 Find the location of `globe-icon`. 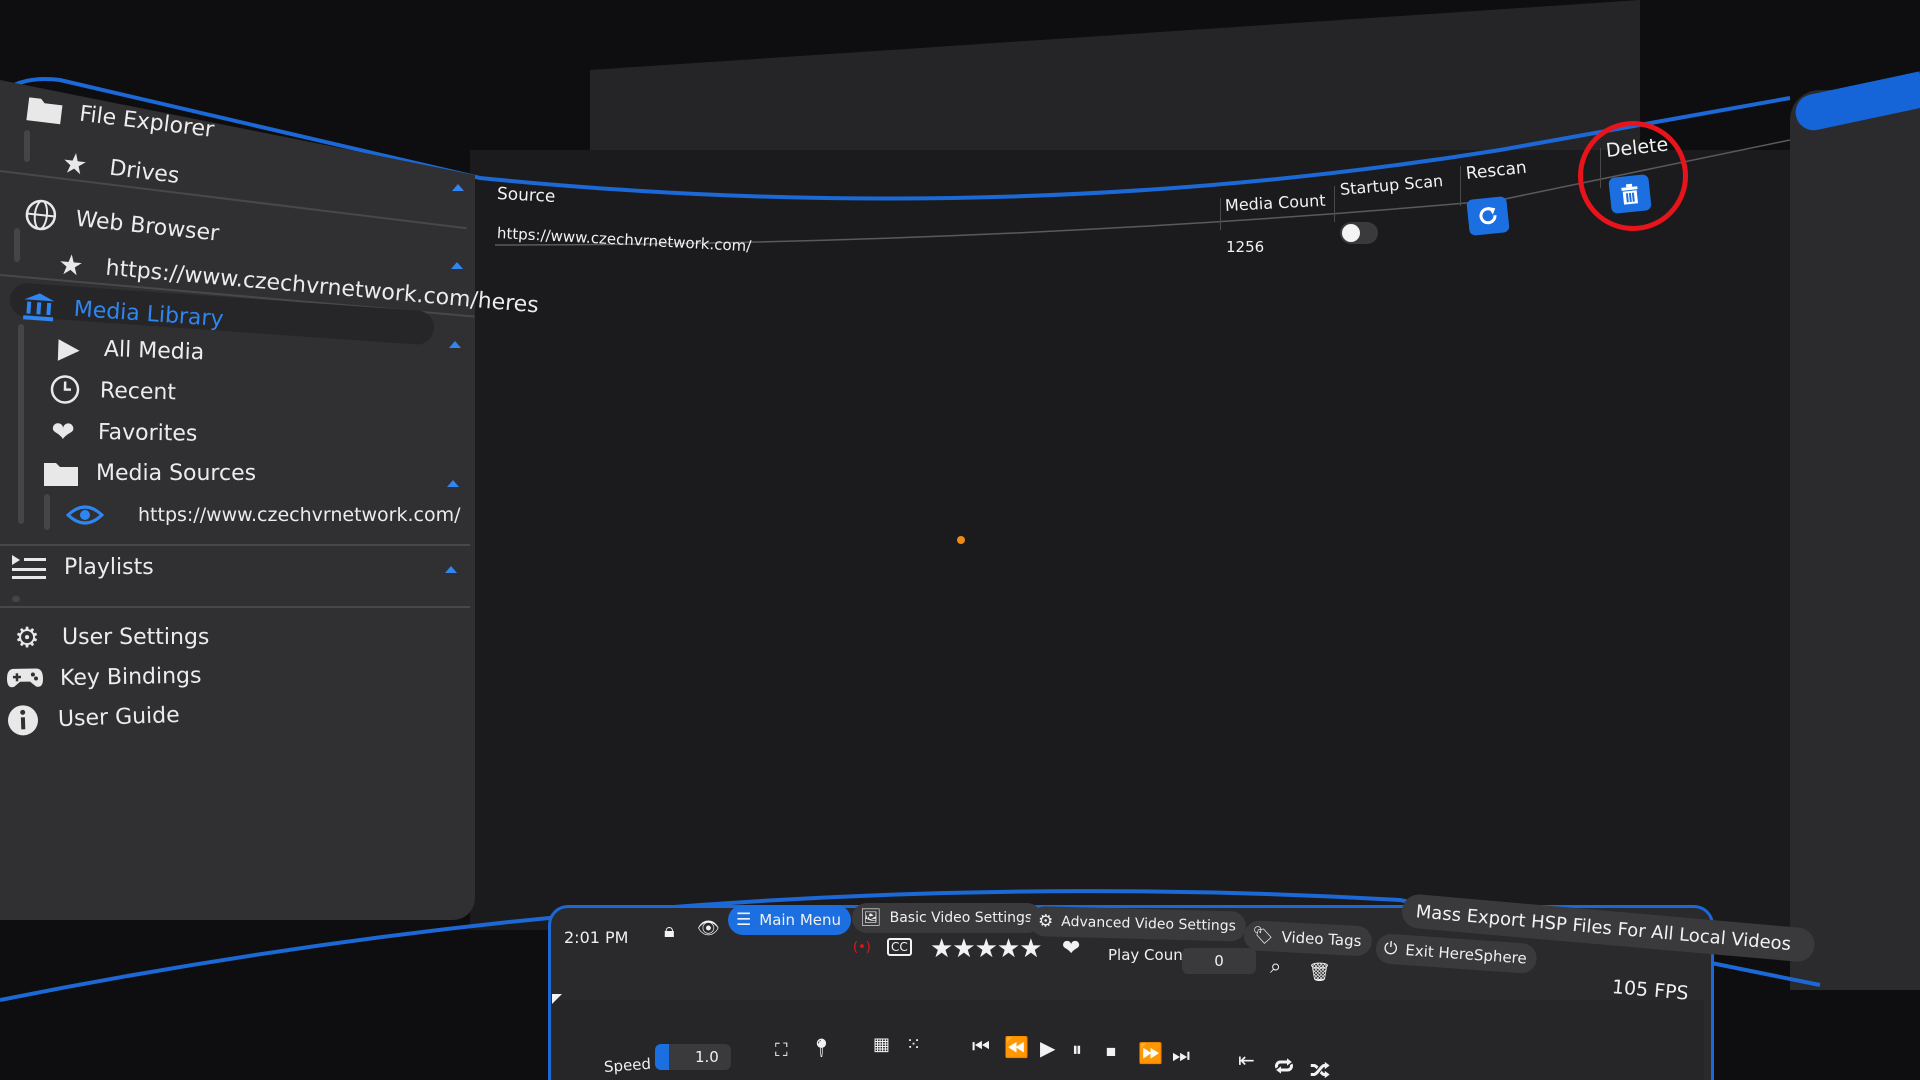

globe-icon is located at coordinates (40, 215).